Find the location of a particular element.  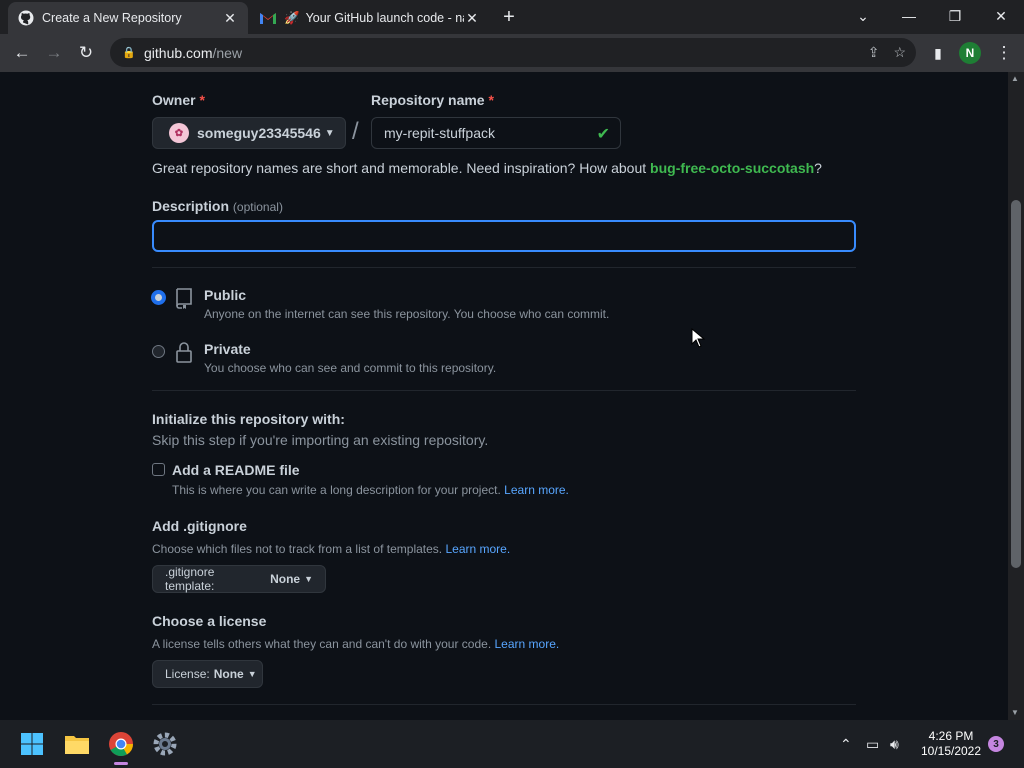

owner-value: someguy23345546 is located at coordinates (259, 133).